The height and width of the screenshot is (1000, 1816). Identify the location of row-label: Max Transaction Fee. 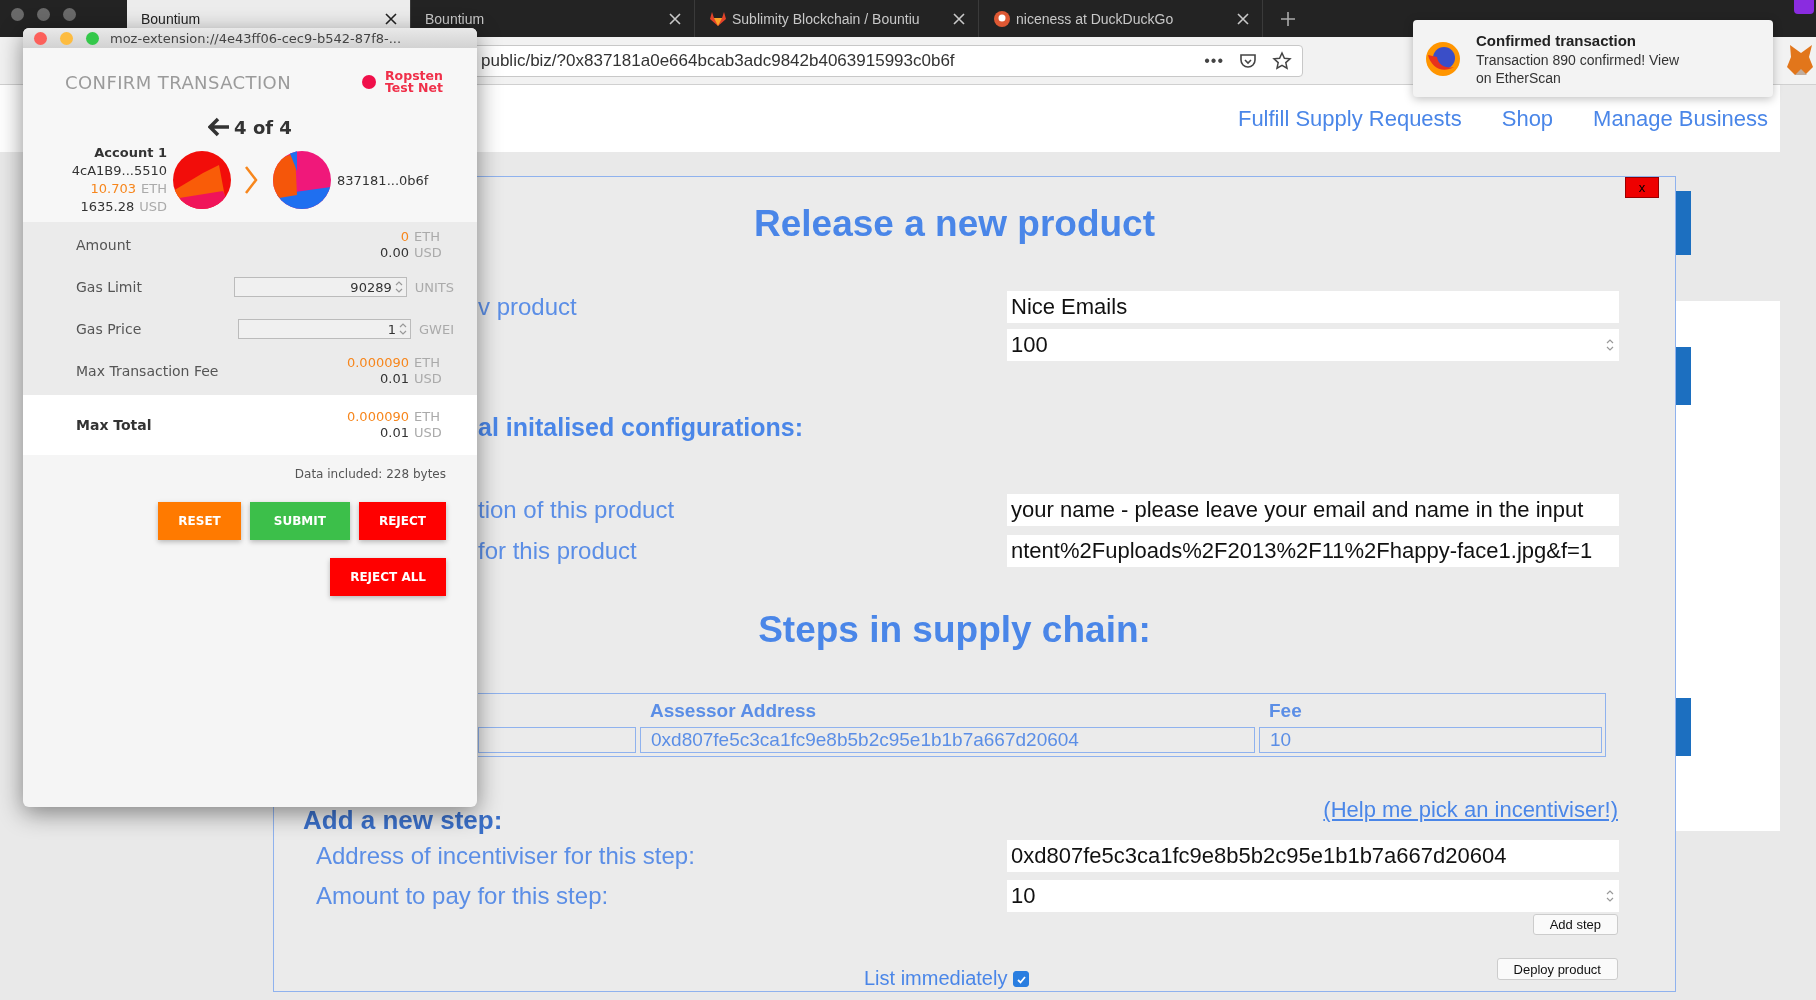
(147, 371).